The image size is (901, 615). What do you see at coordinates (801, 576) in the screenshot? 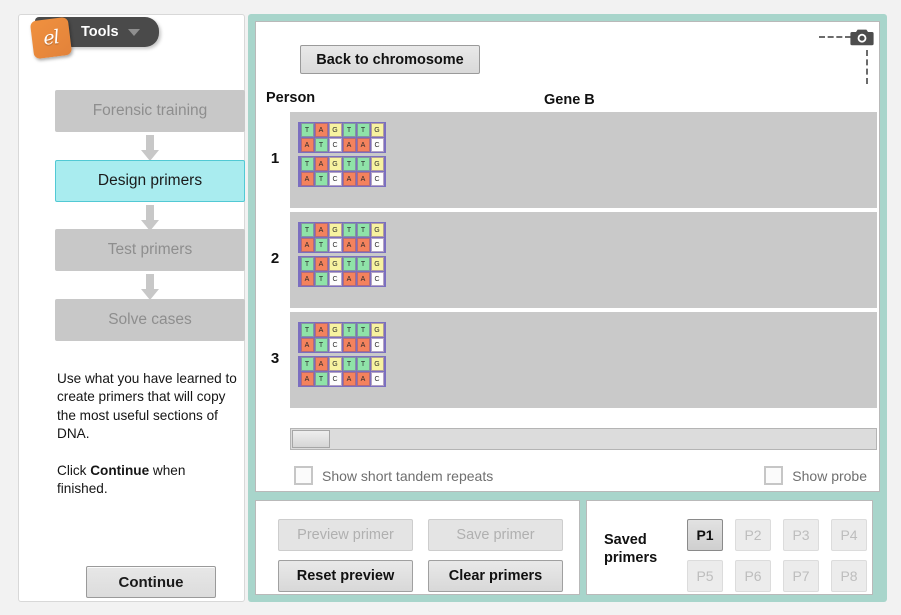
I see `primer-slot-p7: P7` at bounding box center [801, 576].